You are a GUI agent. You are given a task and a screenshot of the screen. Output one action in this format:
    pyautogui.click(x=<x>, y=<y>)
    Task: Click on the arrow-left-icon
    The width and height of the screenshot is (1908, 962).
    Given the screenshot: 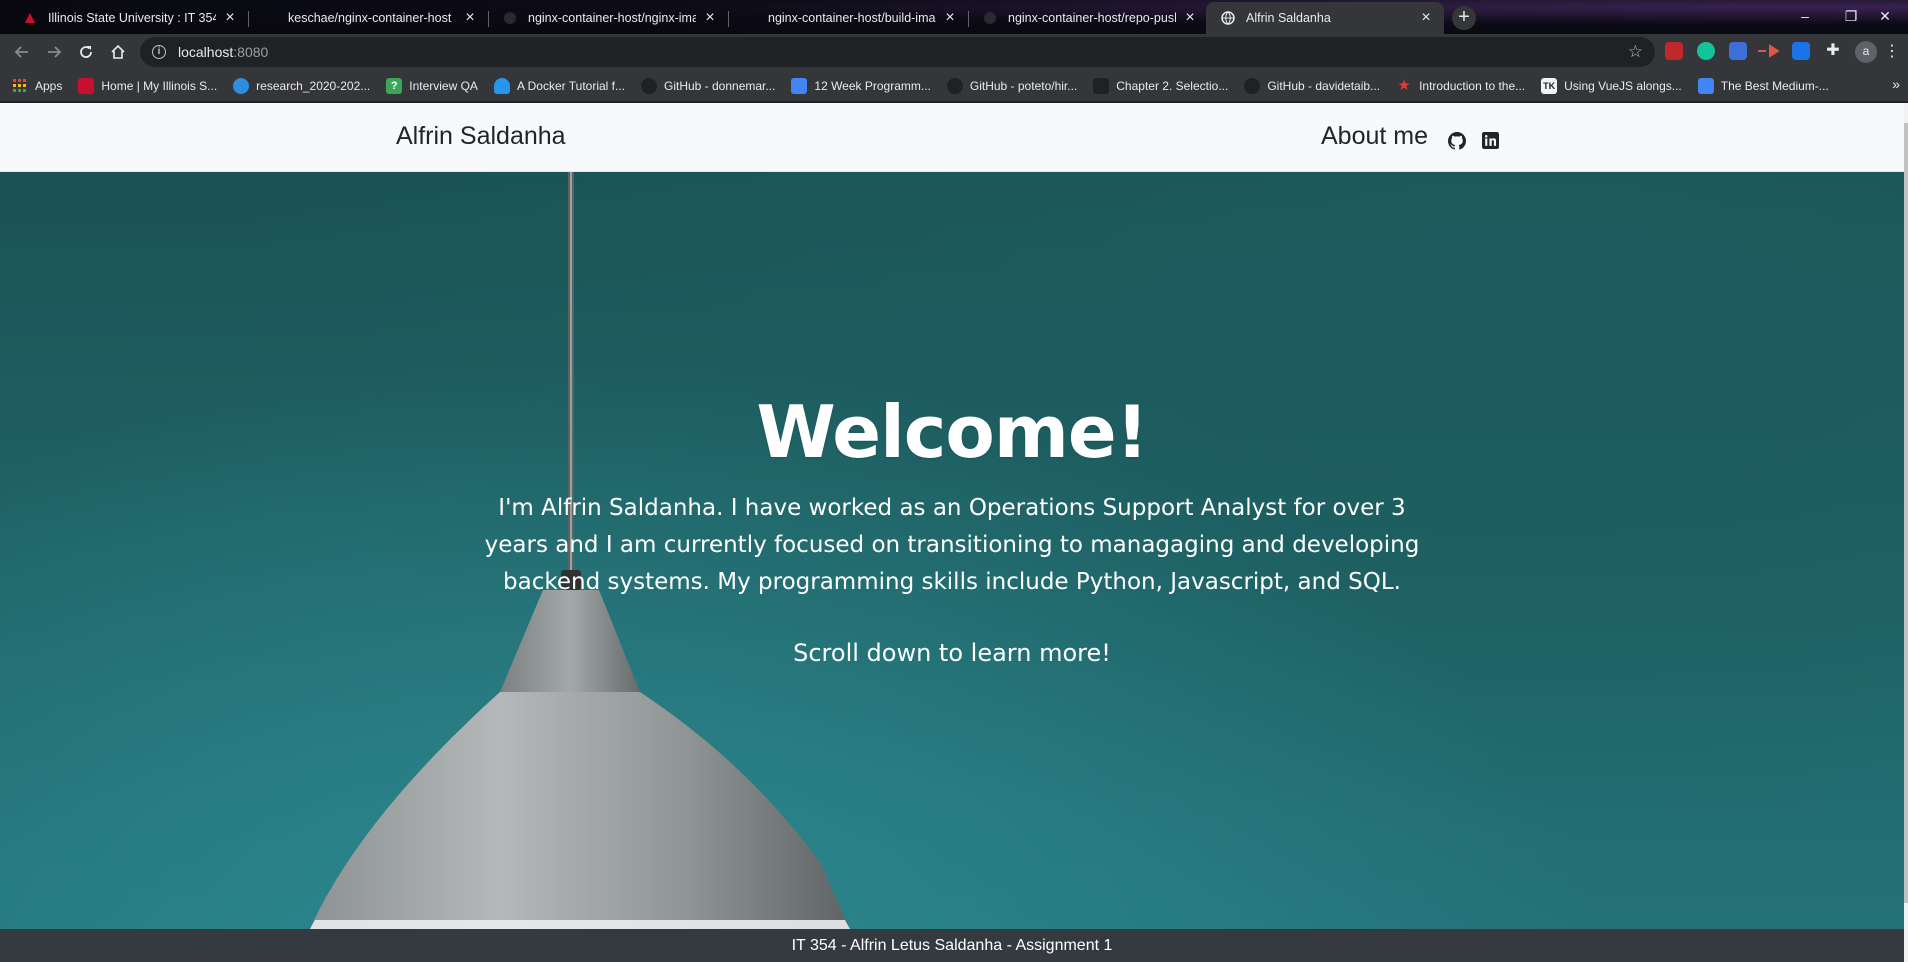 What is the action you would take?
    pyautogui.click(x=21, y=52)
    